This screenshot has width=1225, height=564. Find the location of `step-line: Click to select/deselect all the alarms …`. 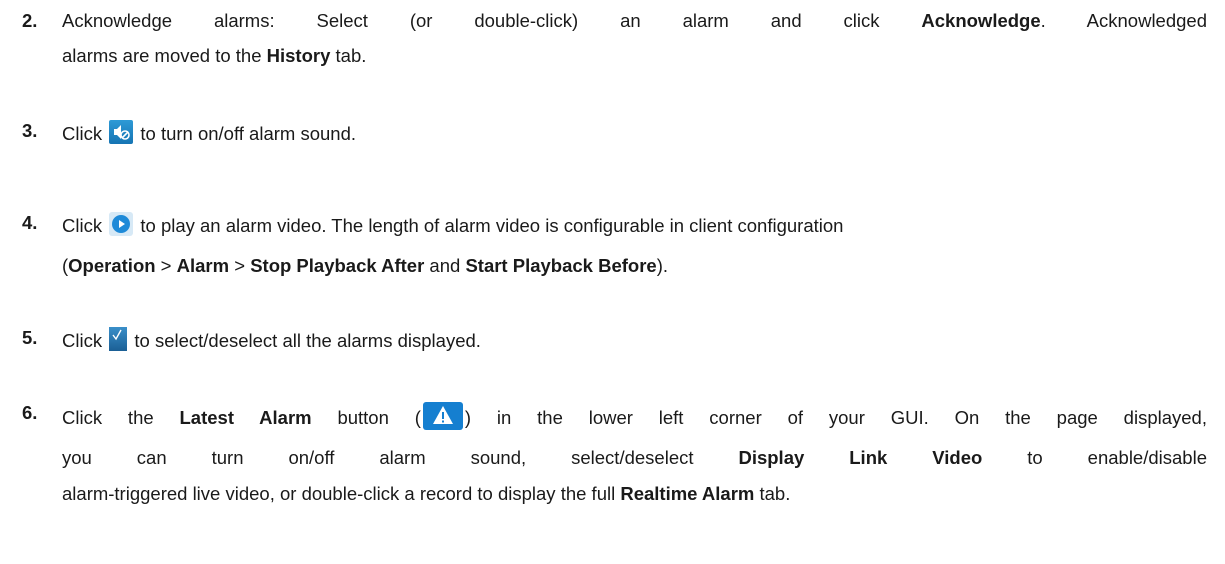

step-line: Click to select/deselect all the alarms … is located at coordinates (271, 339).